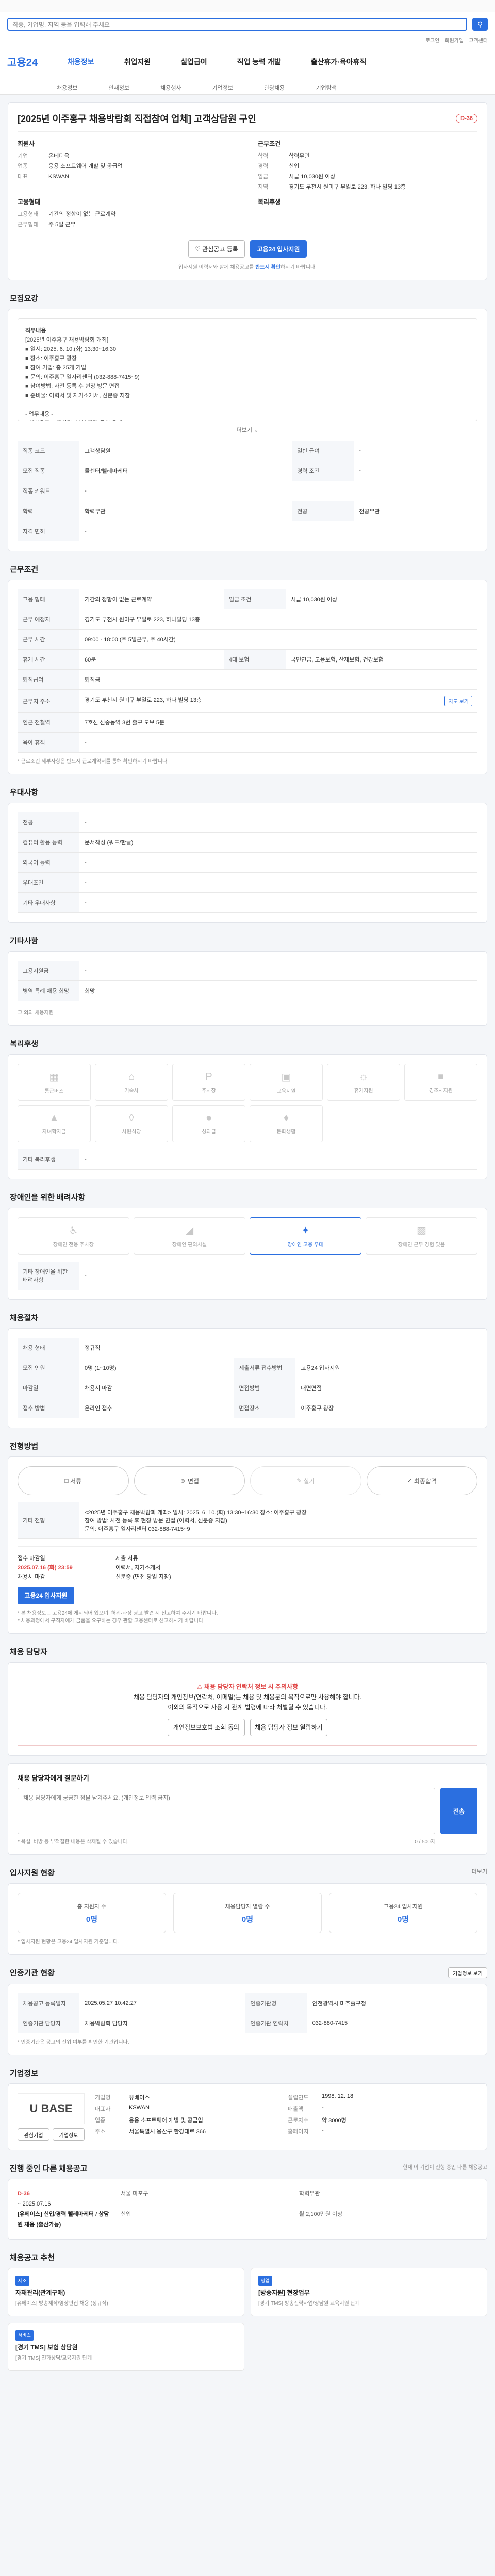  I want to click on related-item-meta: [경기 TMS] 전화상담/교육지원 단계, so click(54, 2358).